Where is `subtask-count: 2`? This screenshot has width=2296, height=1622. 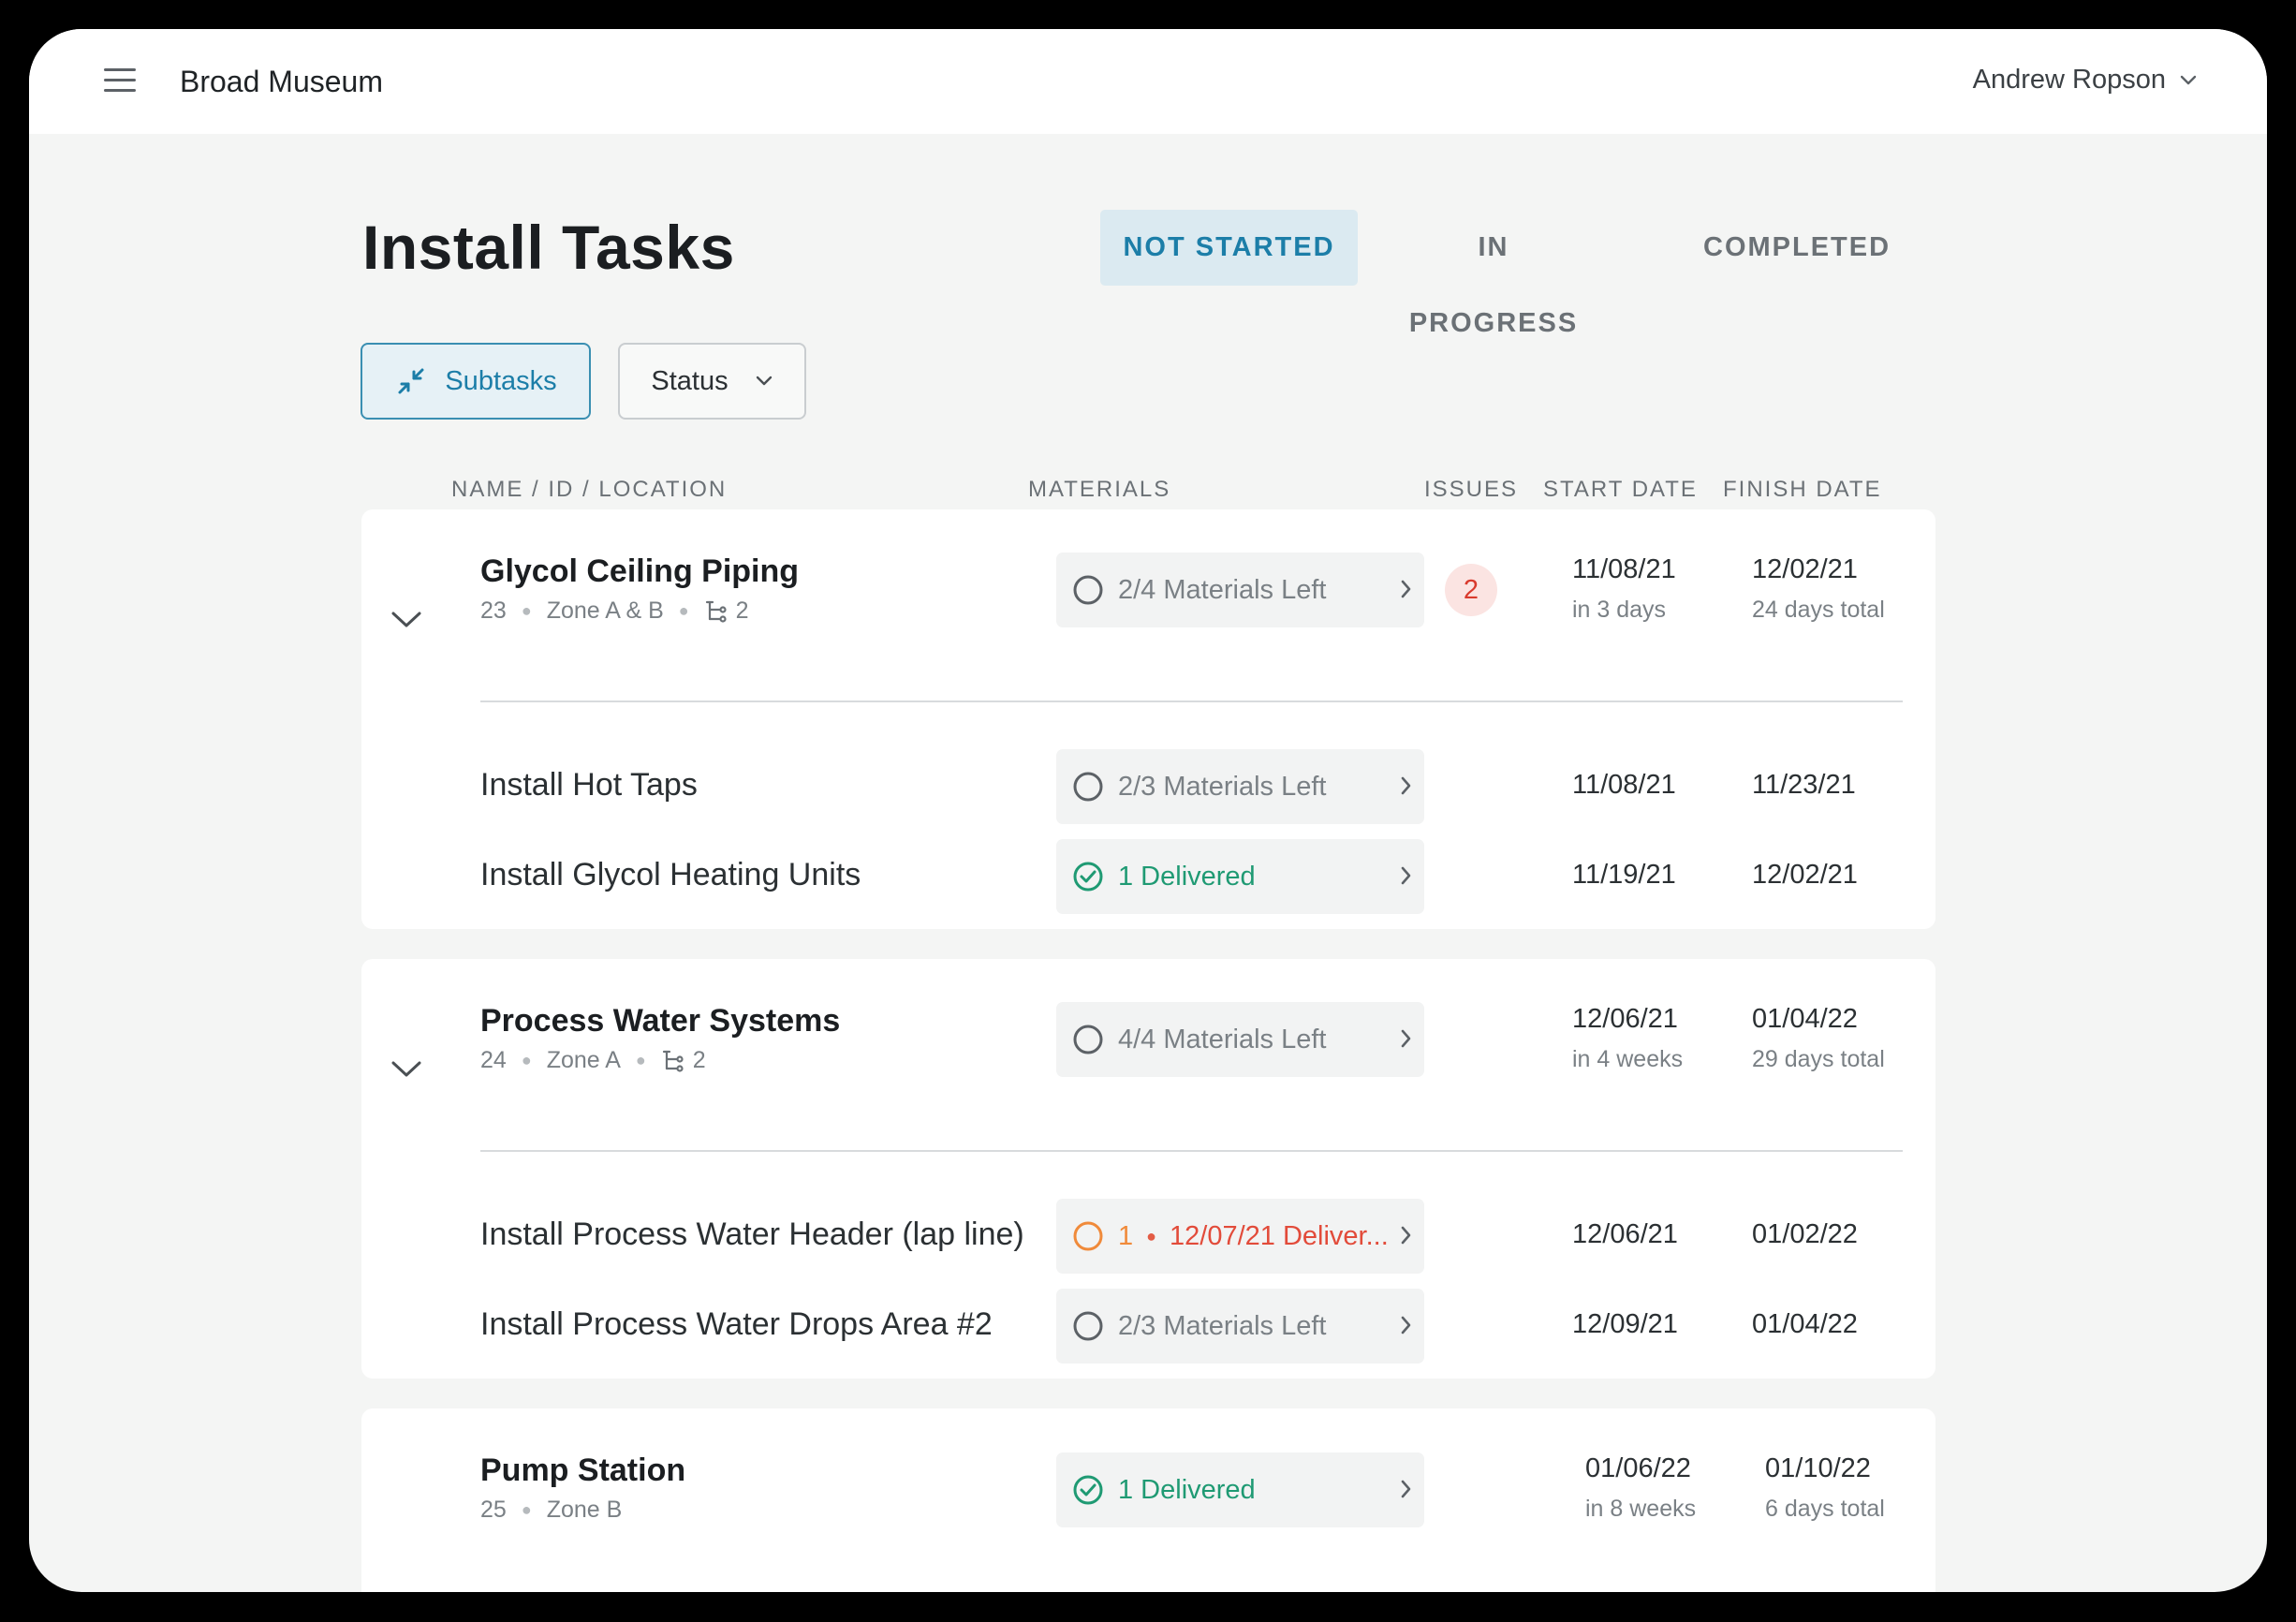
subtask-count: 2 is located at coordinates (742, 610).